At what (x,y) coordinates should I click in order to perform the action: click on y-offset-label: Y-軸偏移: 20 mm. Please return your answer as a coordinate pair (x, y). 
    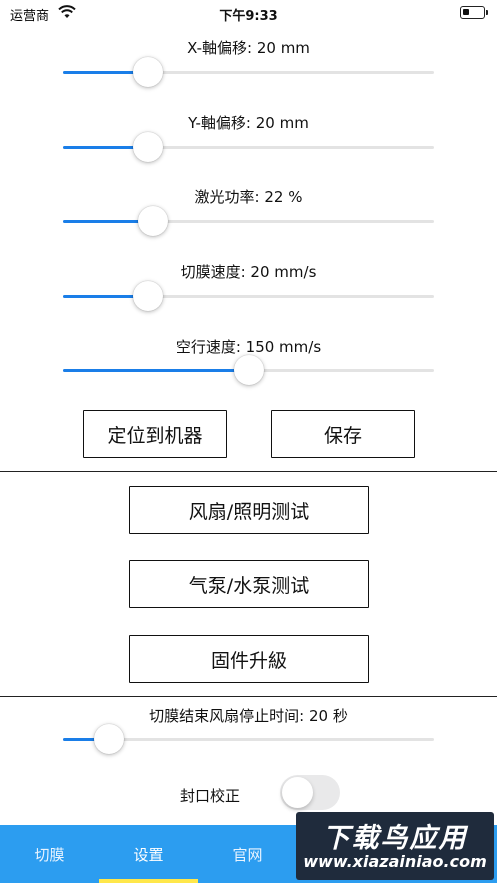
    Looking at the image, I should click on (248, 123).